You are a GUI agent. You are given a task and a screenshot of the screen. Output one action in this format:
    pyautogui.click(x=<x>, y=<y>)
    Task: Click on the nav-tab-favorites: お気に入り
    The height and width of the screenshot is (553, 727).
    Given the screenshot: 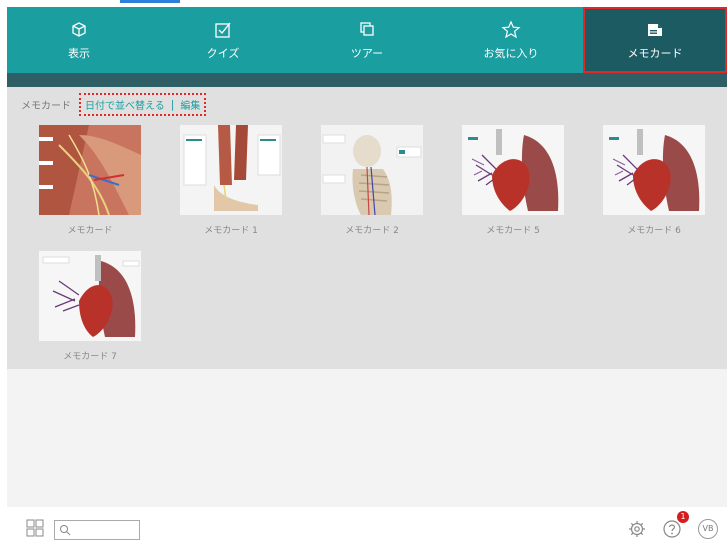 What is the action you would take?
    pyautogui.click(x=511, y=40)
    